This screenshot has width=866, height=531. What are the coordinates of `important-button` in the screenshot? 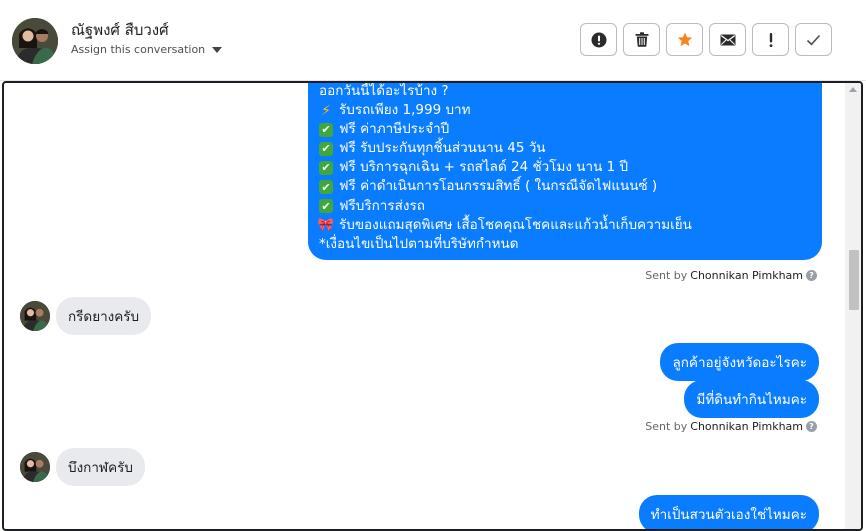 It's located at (770, 39).